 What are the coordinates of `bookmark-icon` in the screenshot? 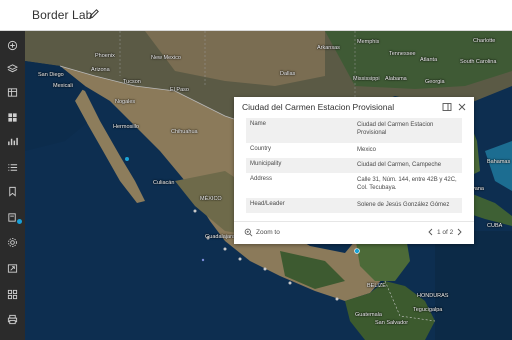 It's located at (12, 191).